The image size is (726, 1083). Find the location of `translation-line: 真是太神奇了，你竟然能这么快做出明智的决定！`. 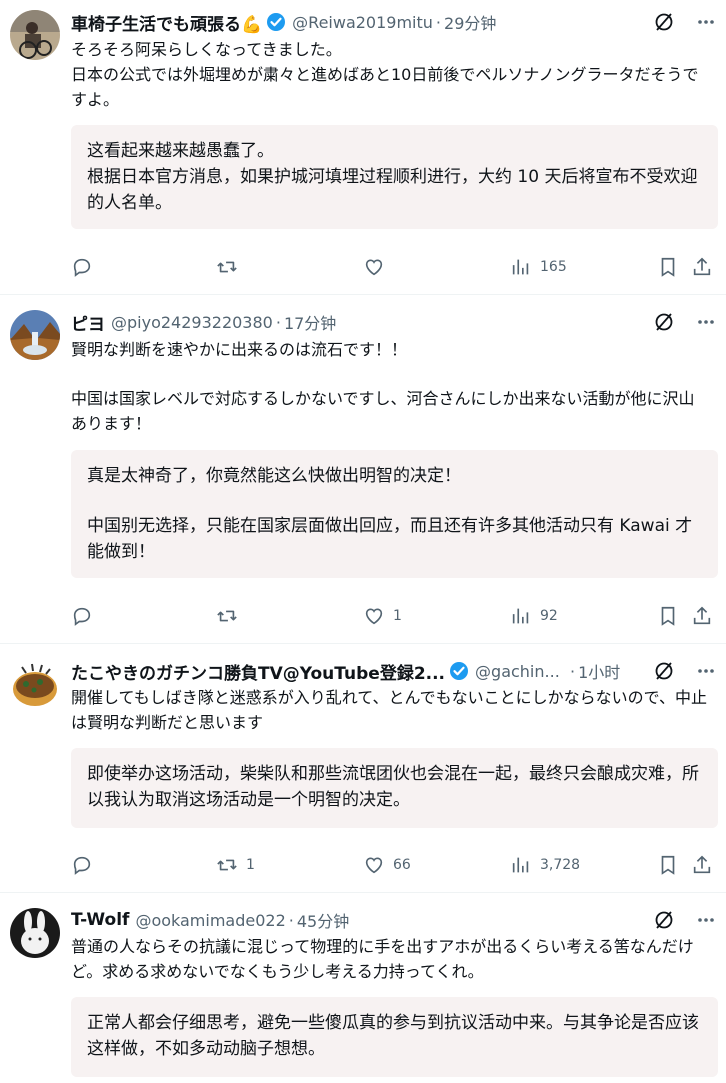

translation-line: 真是太神奇了，你竟然能这么快做出明智的决定！ is located at coordinates (274, 476).